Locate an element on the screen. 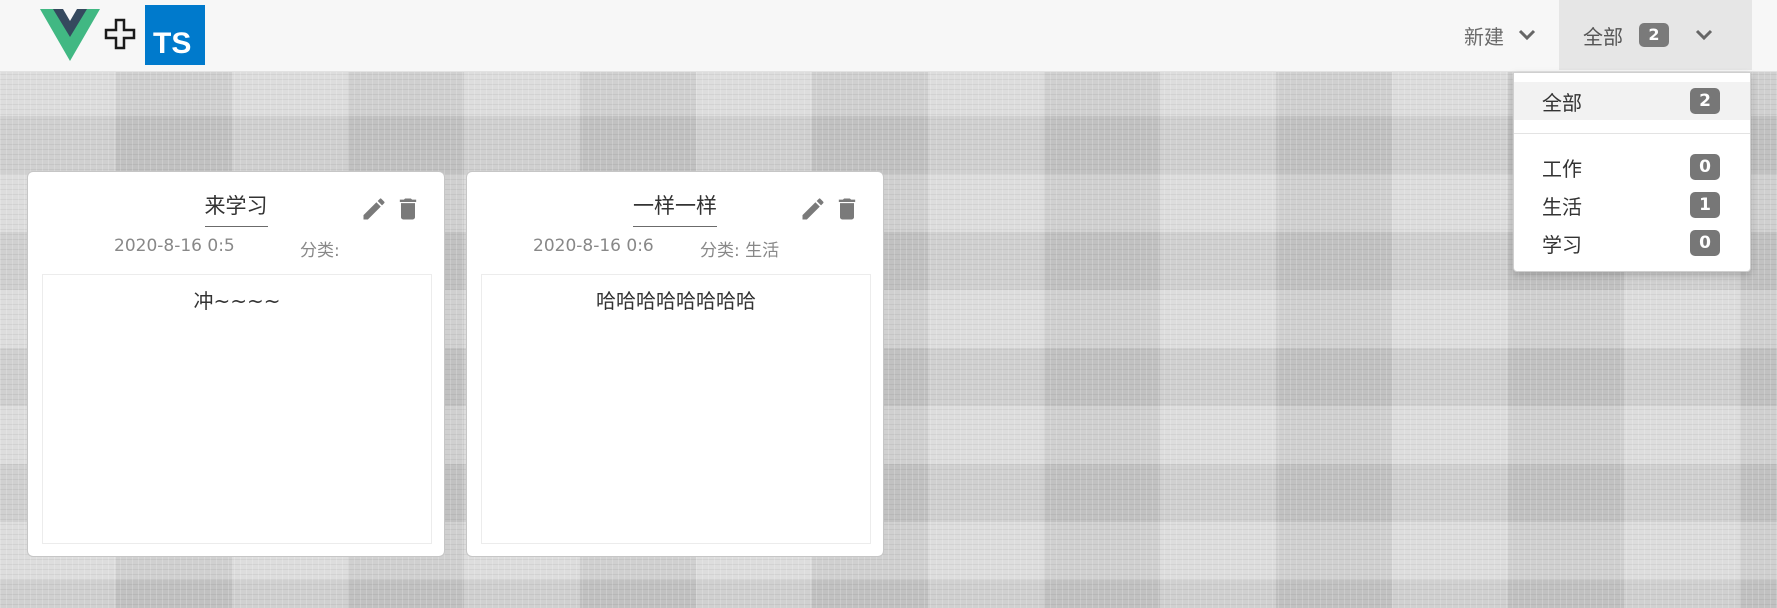  new-note-menu: 新建 is located at coordinates (1500, 35).